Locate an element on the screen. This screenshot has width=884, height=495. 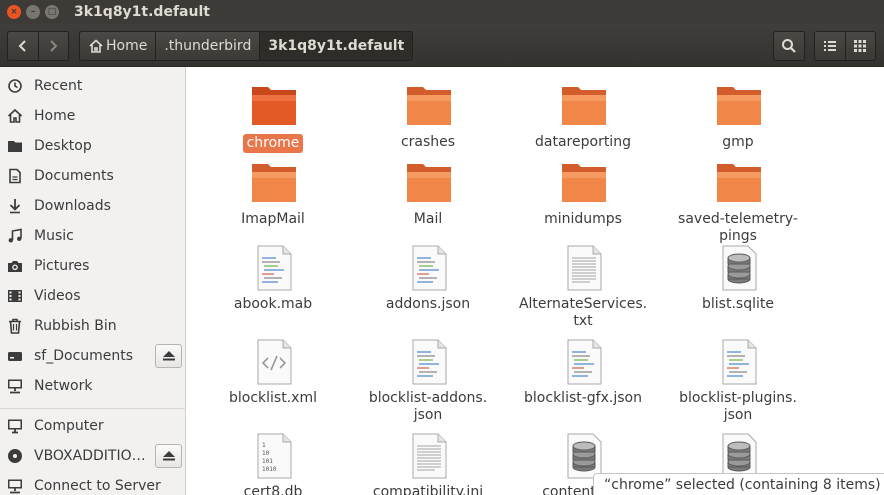
sidebar-item-pictures: Pictures is located at coordinates (93, 266).